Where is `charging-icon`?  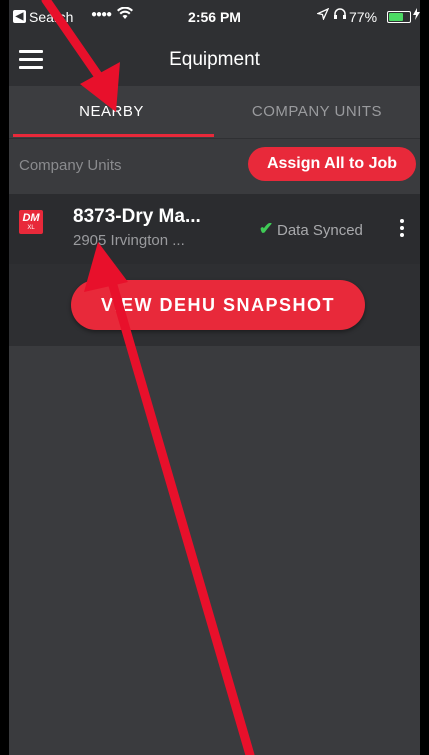 charging-icon is located at coordinates (416, 15).